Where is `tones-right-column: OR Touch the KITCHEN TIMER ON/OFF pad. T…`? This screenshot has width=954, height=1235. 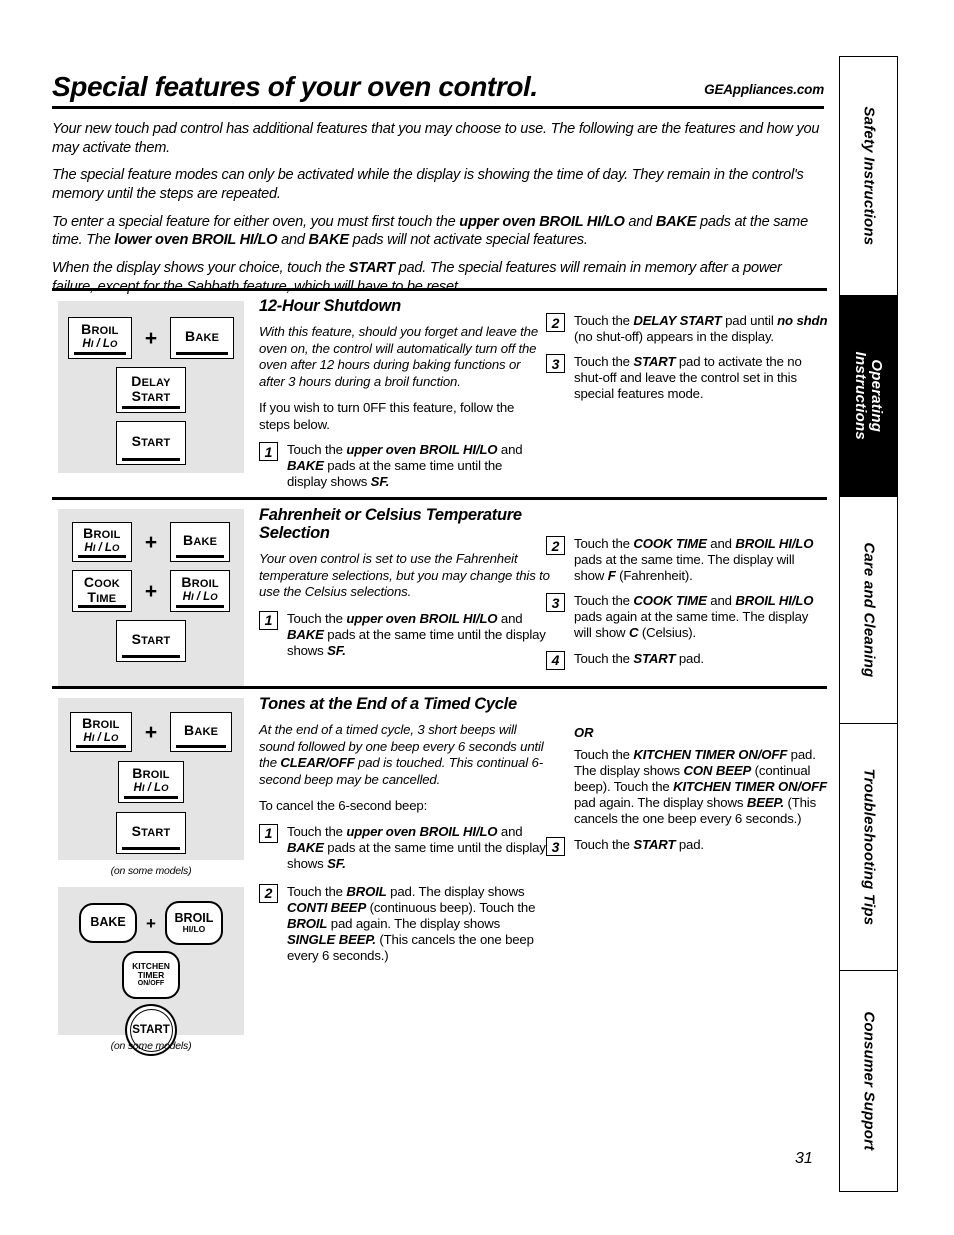
tones-right-column: OR Touch the KITCHEN TIMER ON/OFF pad. T… is located at coordinates (688, 795).